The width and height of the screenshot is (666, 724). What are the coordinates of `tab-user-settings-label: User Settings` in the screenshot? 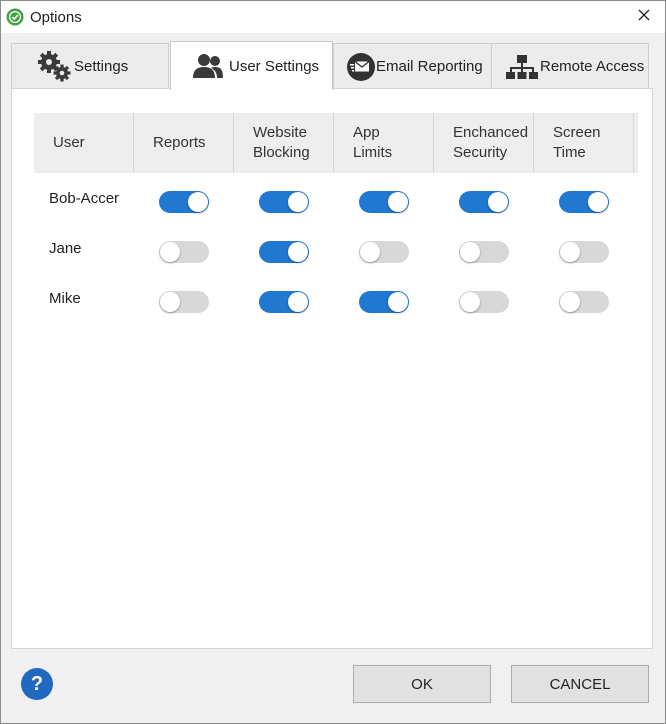 It's located at (274, 66).